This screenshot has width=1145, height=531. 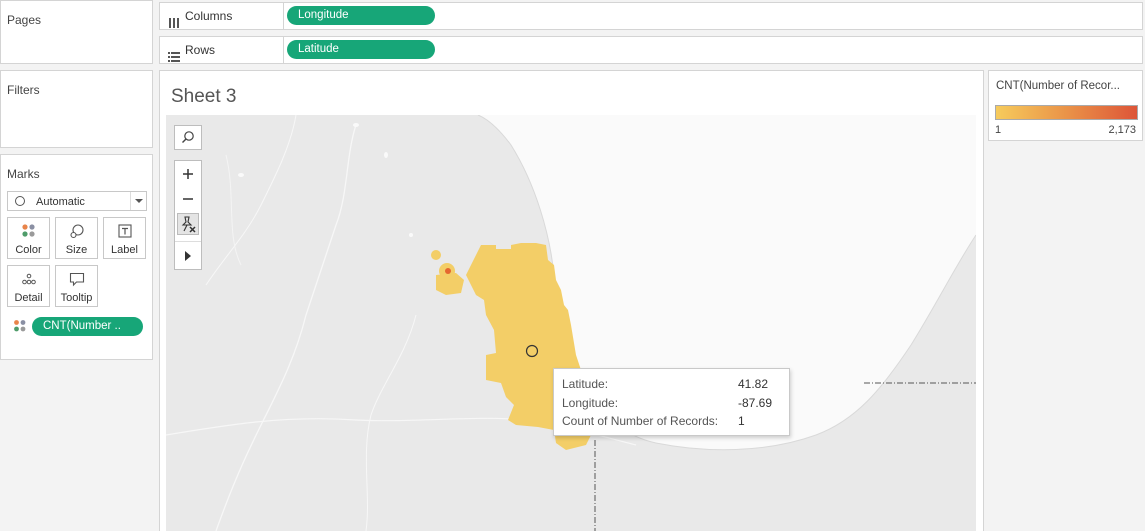 I want to click on tooltip-row: Longitude:, so click(x=590, y=404).